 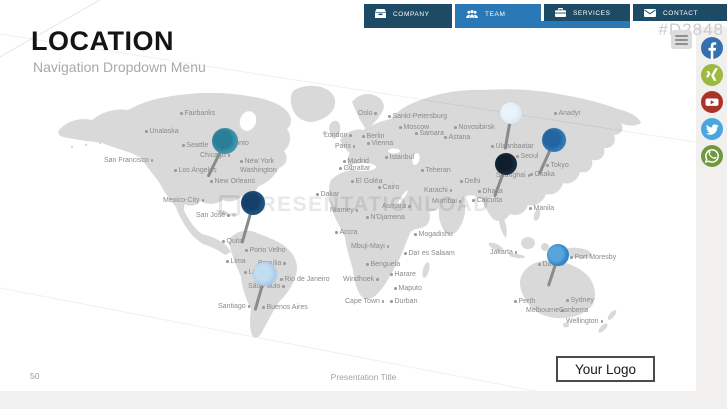 What do you see at coordinates (363, 400) in the screenshot?
I see `bottom-rail` at bounding box center [363, 400].